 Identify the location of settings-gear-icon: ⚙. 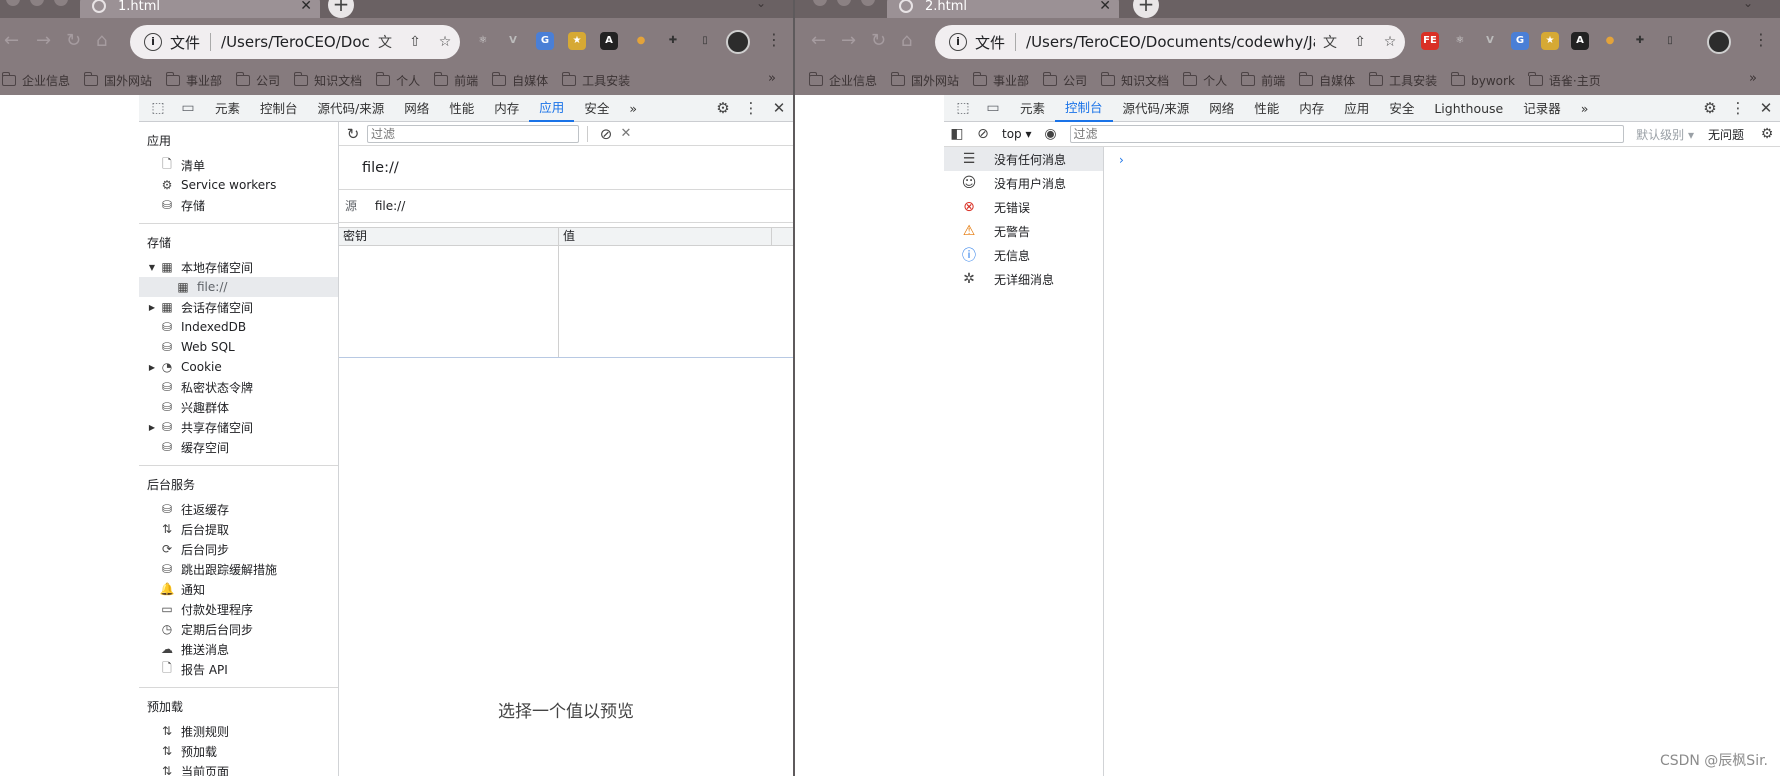
(1710, 108).